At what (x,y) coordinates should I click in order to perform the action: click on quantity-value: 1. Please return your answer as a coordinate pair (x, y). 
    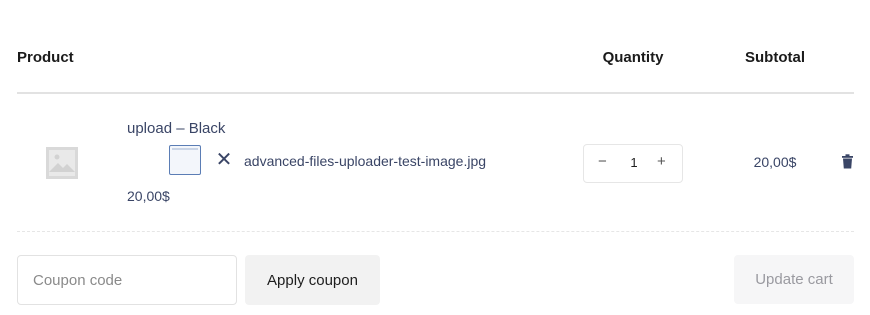
    Looking at the image, I should click on (634, 162).